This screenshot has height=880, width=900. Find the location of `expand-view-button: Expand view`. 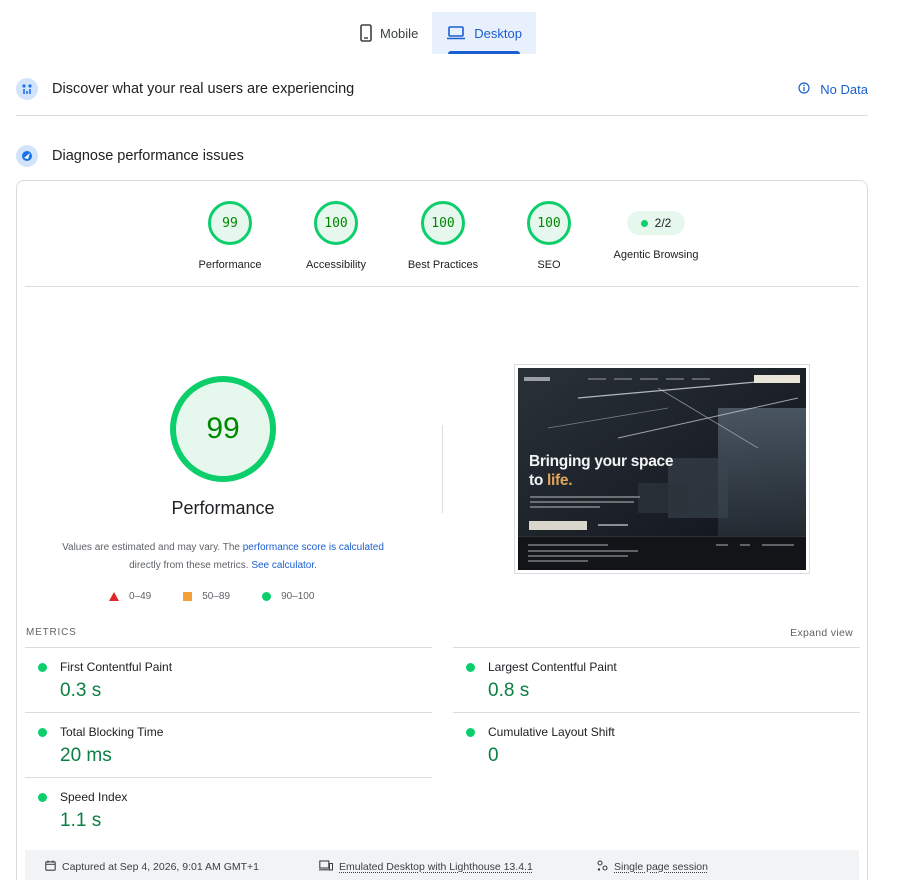

expand-view-button: Expand view is located at coordinates (821, 633).